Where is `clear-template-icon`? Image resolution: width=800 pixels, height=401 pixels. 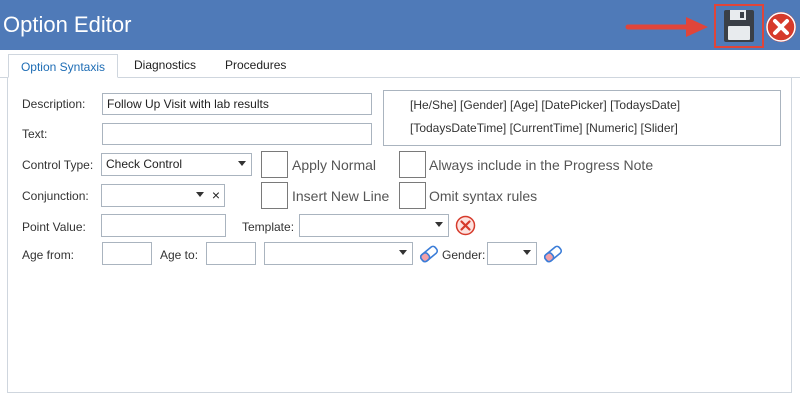 clear-template-icon is located at coordinates (465, 225).